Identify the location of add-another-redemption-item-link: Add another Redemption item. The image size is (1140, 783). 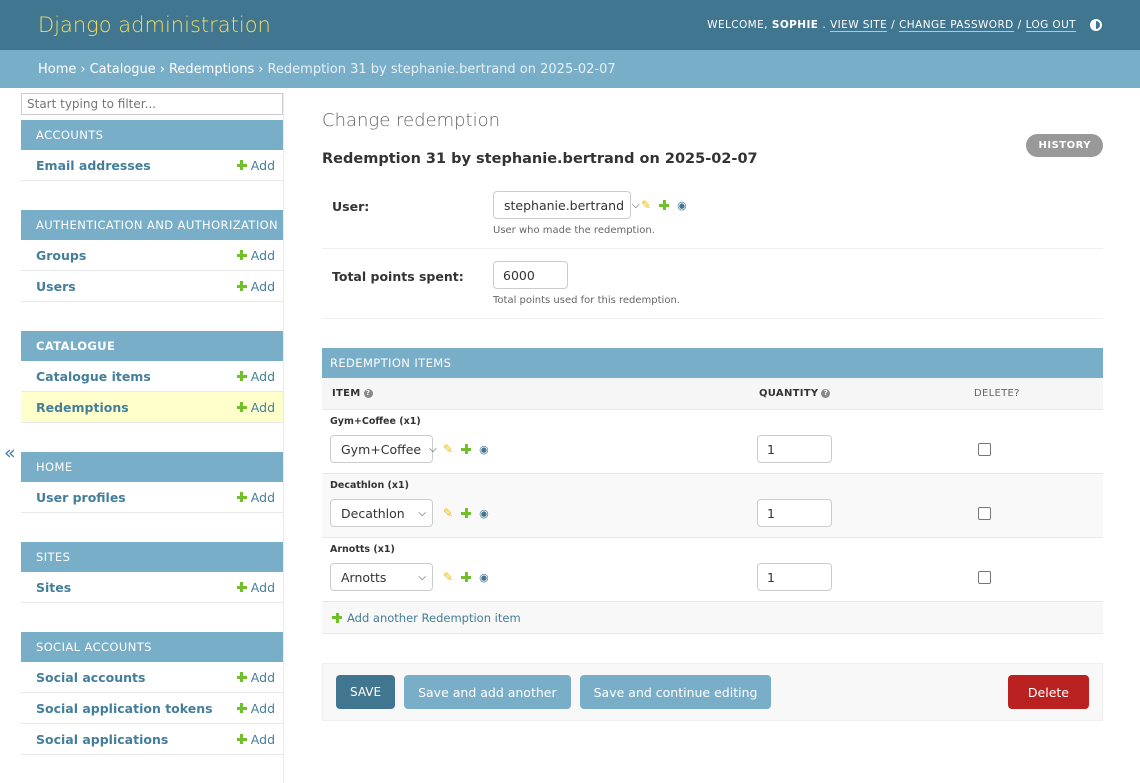
(712, 618).